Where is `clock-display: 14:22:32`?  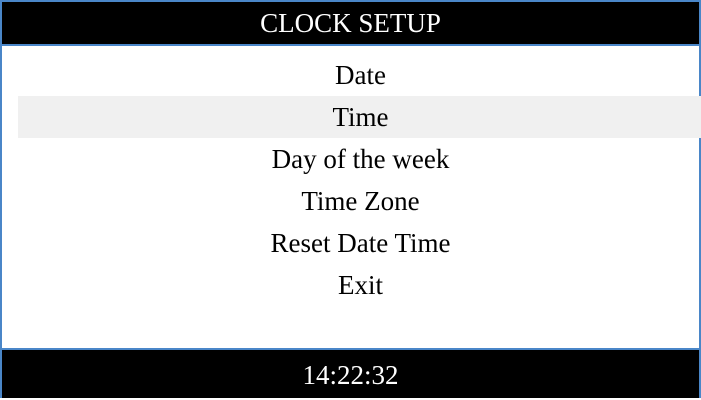 clock-display: 14:22:32 is located at coordinates (350, 375).